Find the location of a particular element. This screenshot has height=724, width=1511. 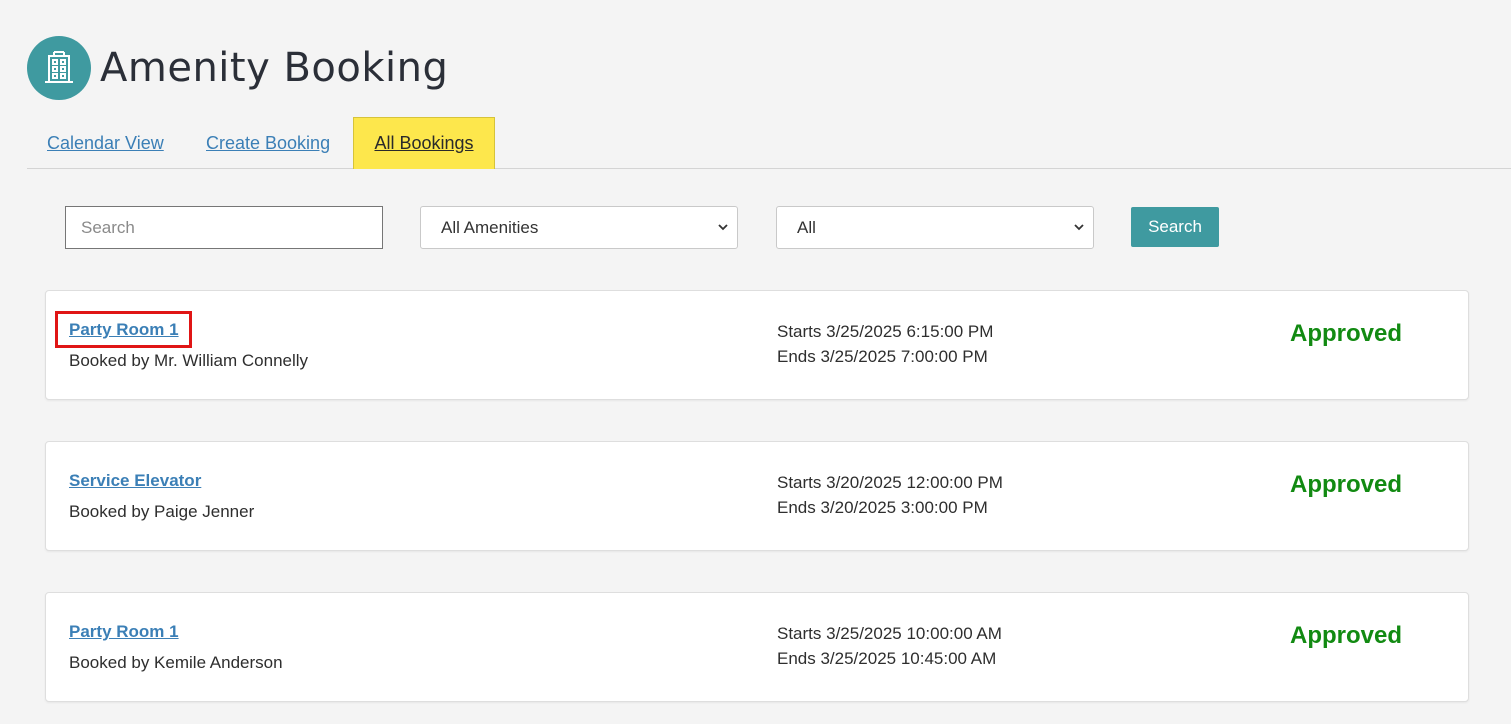

booked-by-text: Booked by Mr. William Connelly is located at coordinates (189, 360).